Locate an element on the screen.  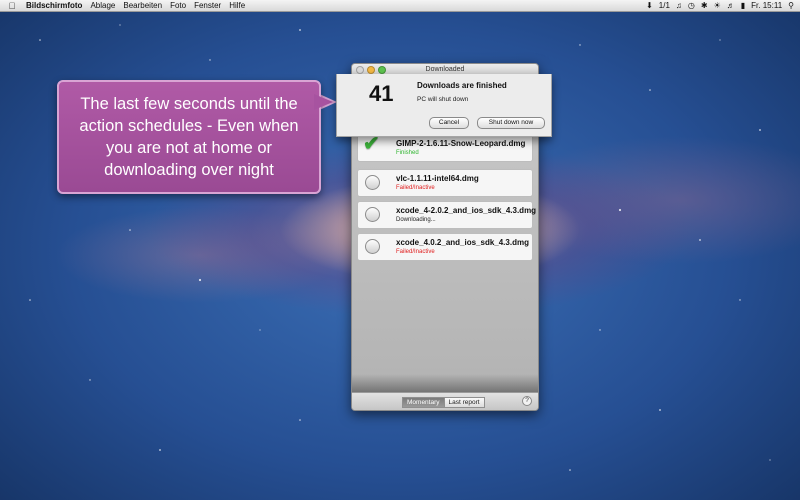
download-arrow-icon: ⬇ is located at coordinates (649, 5).